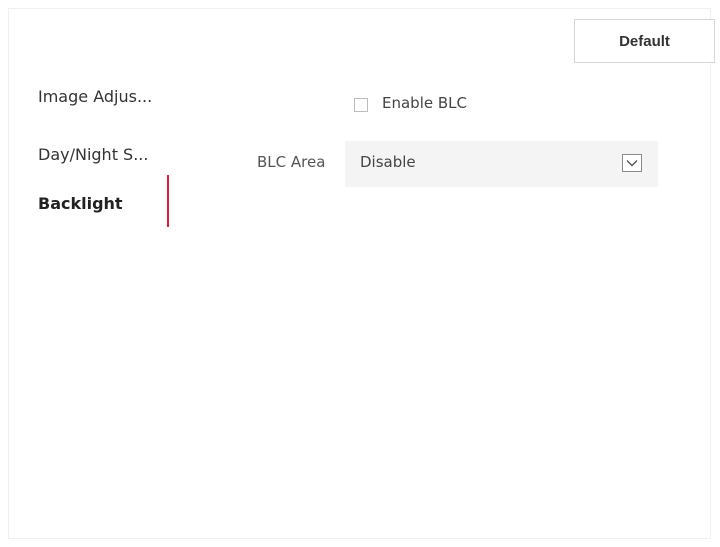 The height and width of the screenshot is (547, 720). Describe the element at coordinates (501, 164) in the screenshot. I see `blc-area-select: Disable` at that location.